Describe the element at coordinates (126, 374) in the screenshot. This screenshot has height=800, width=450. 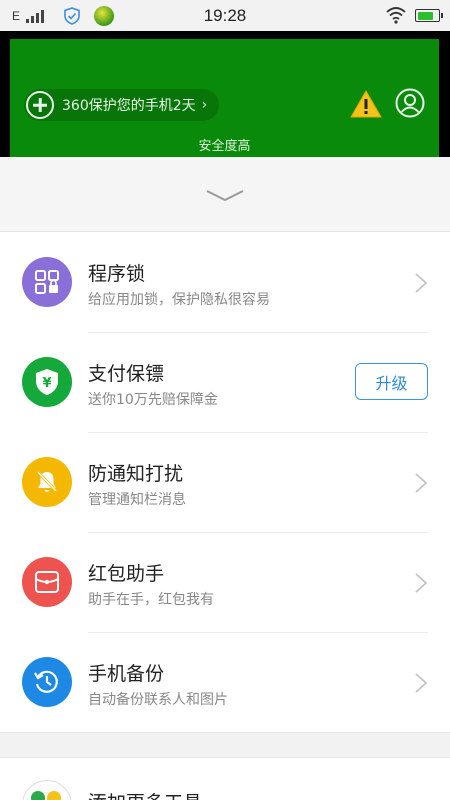
I see `item-title: 支付保镖` at that location.